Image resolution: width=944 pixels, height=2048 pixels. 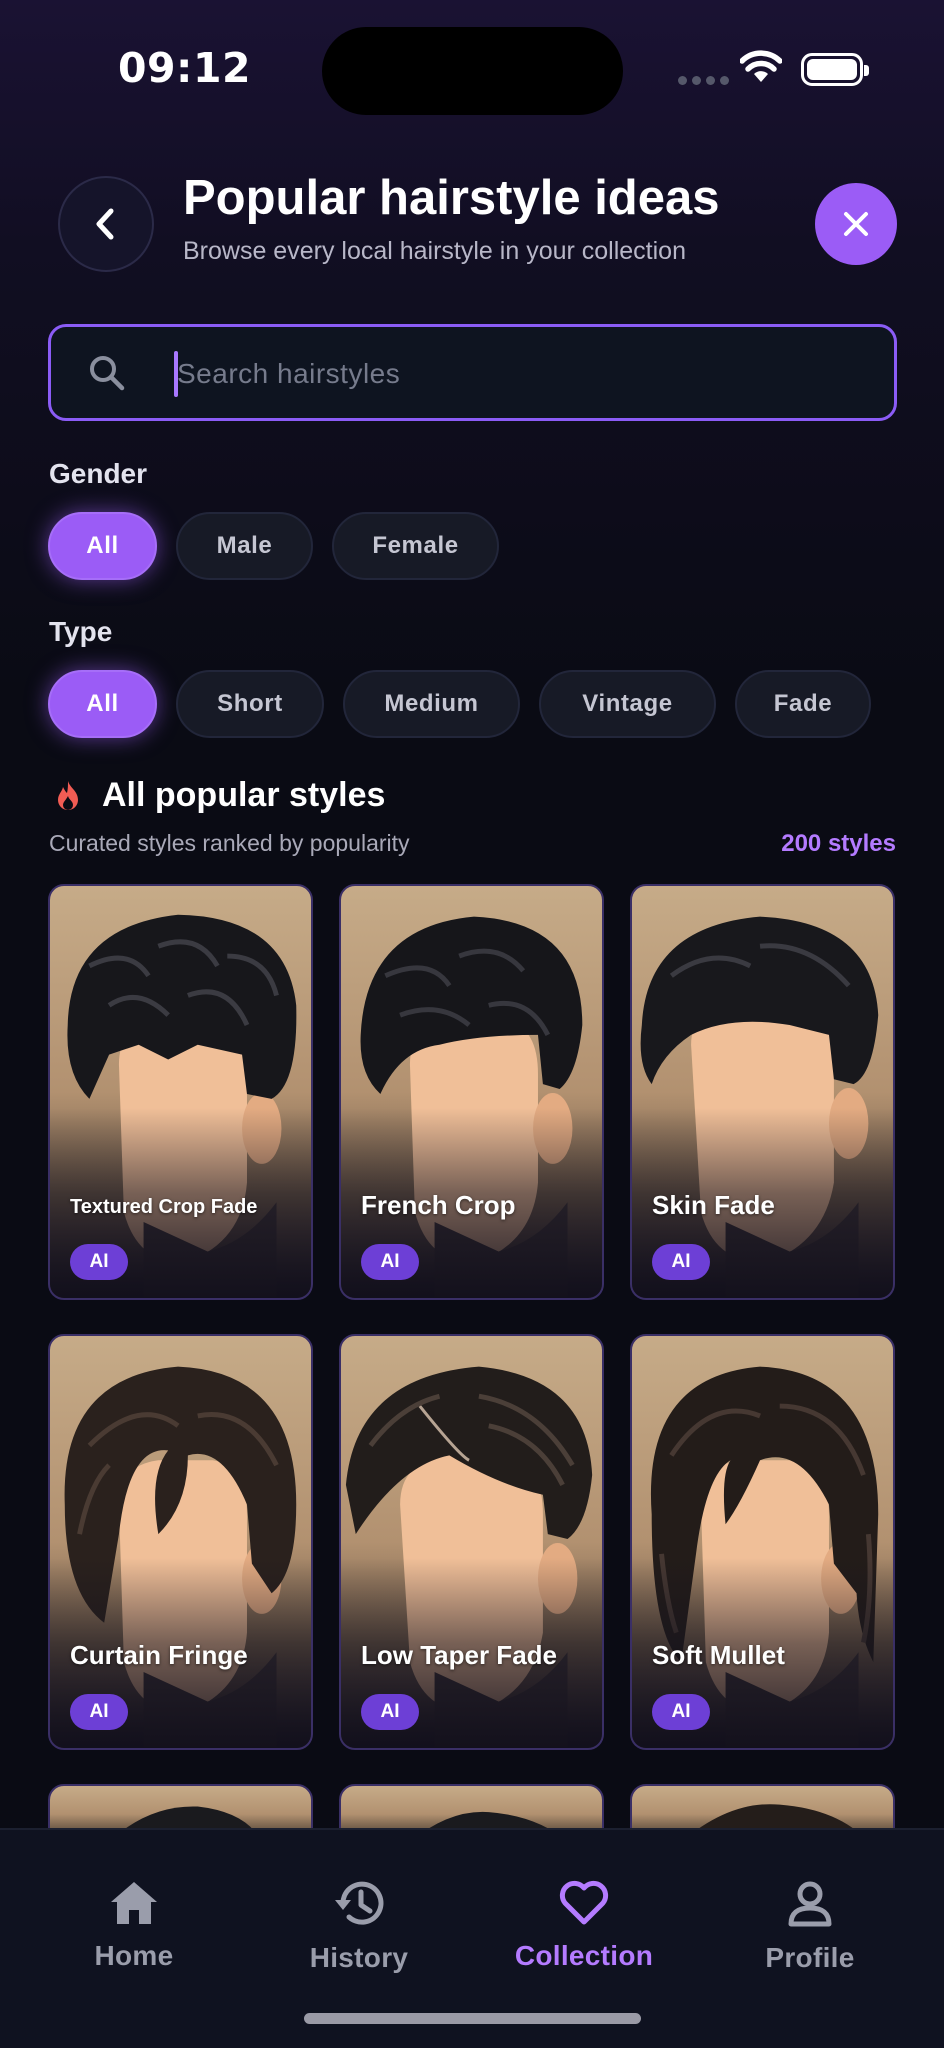 What do you see at coordinates (718, 1655) in the screenshot?
I see `hairstyle-name: Soft Mullet` at bounding box center [718, 1655].